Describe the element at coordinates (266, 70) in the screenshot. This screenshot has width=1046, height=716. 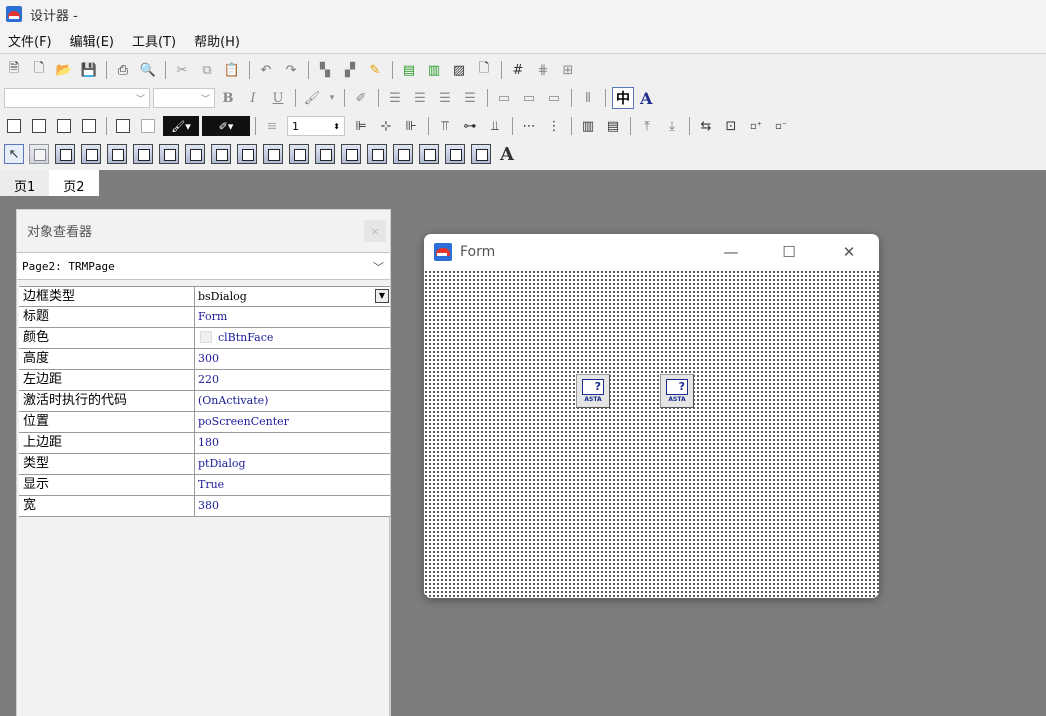
I see `undo-icon: ↶` at that location.